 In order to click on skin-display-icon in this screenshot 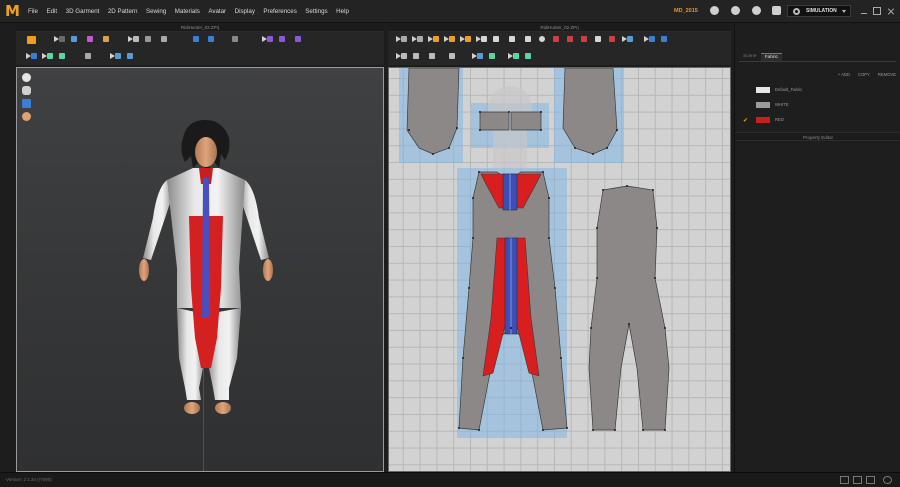, I will do `click(26, 116)`.